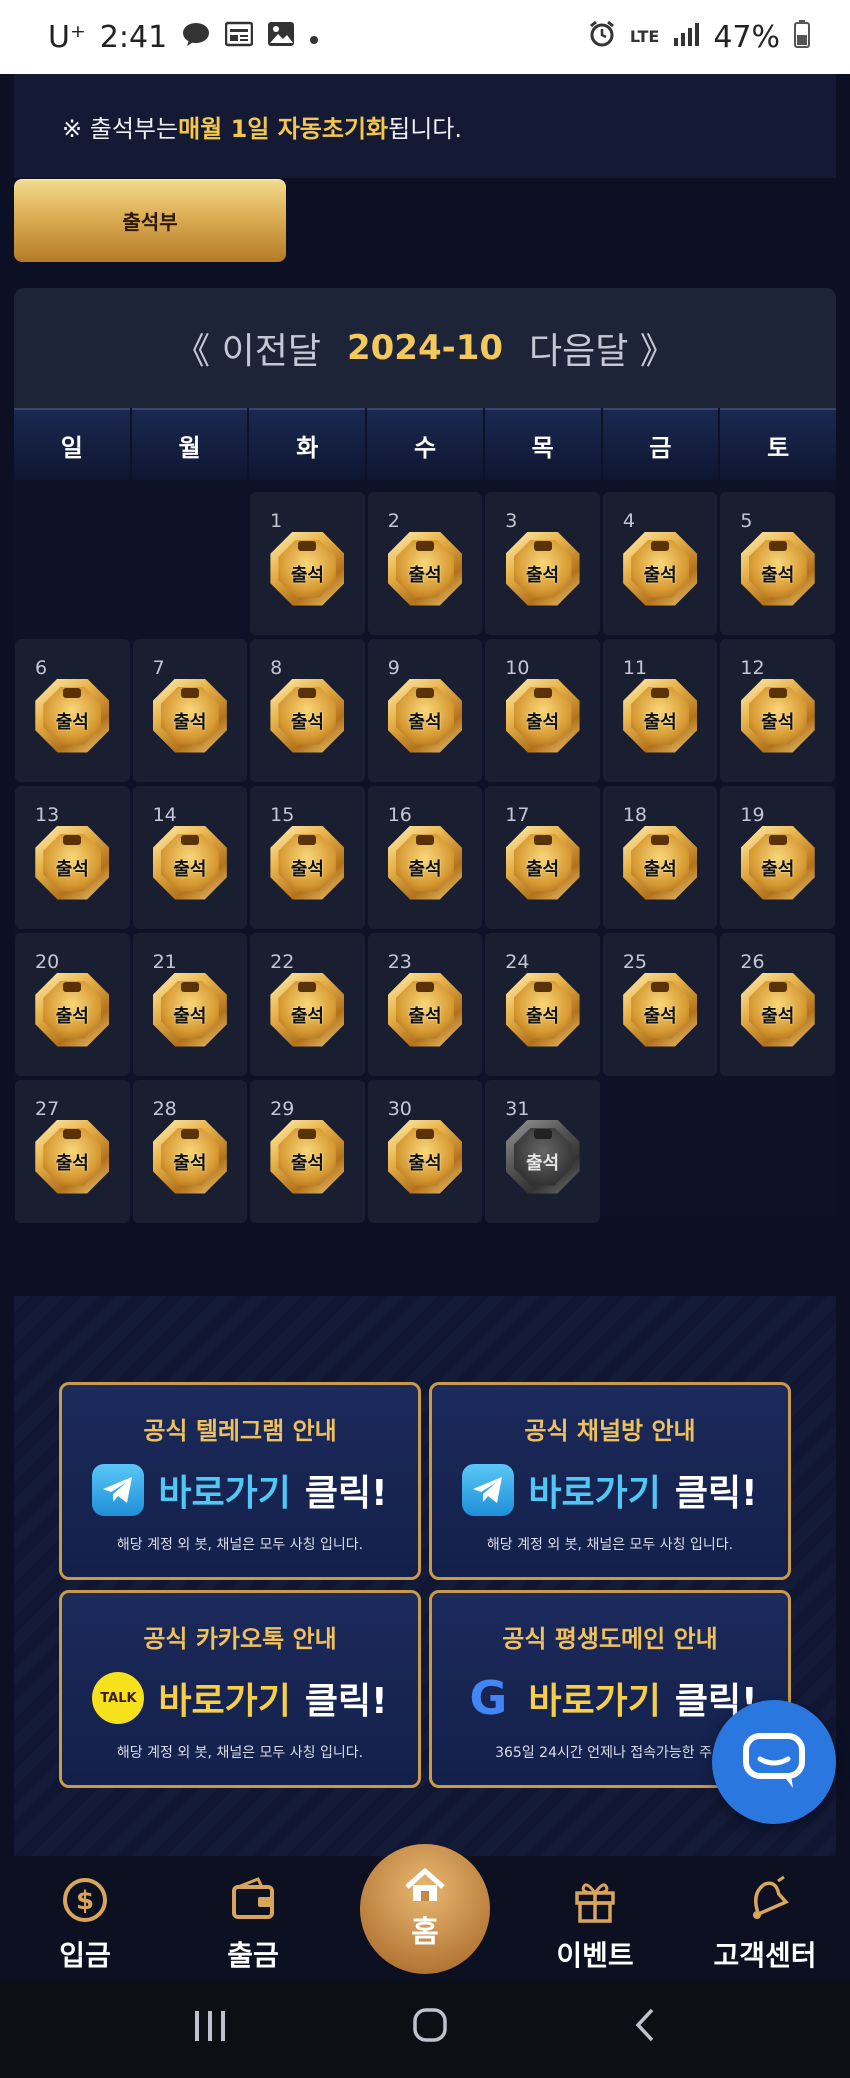 The height and width of the screenshot is (2078, 850). I want to click on day-number: 9, so click(393, 668).